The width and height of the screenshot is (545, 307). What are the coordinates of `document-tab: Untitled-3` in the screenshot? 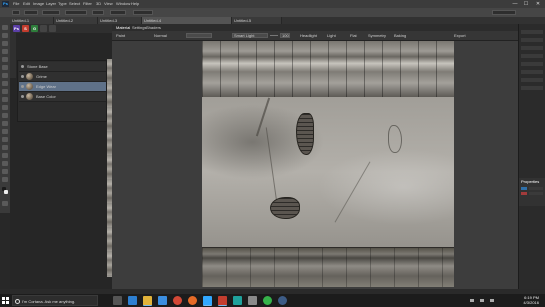 It's located at (120, 20).